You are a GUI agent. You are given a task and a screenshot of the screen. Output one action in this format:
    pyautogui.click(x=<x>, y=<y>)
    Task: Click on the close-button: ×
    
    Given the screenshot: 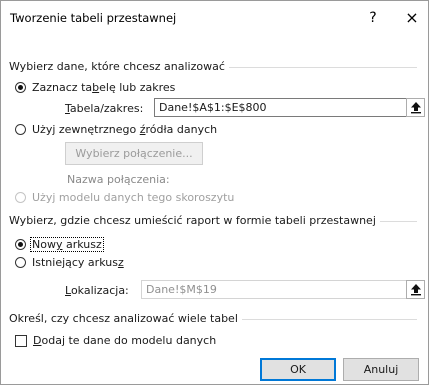 What is the action you would take?
    pyautogui.click(x=412, y=18)
    